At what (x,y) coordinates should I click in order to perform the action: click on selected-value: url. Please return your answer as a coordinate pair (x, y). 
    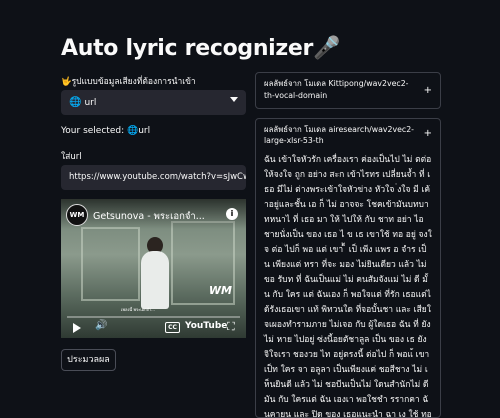
    Looking at the image, I should click on (144, 131).